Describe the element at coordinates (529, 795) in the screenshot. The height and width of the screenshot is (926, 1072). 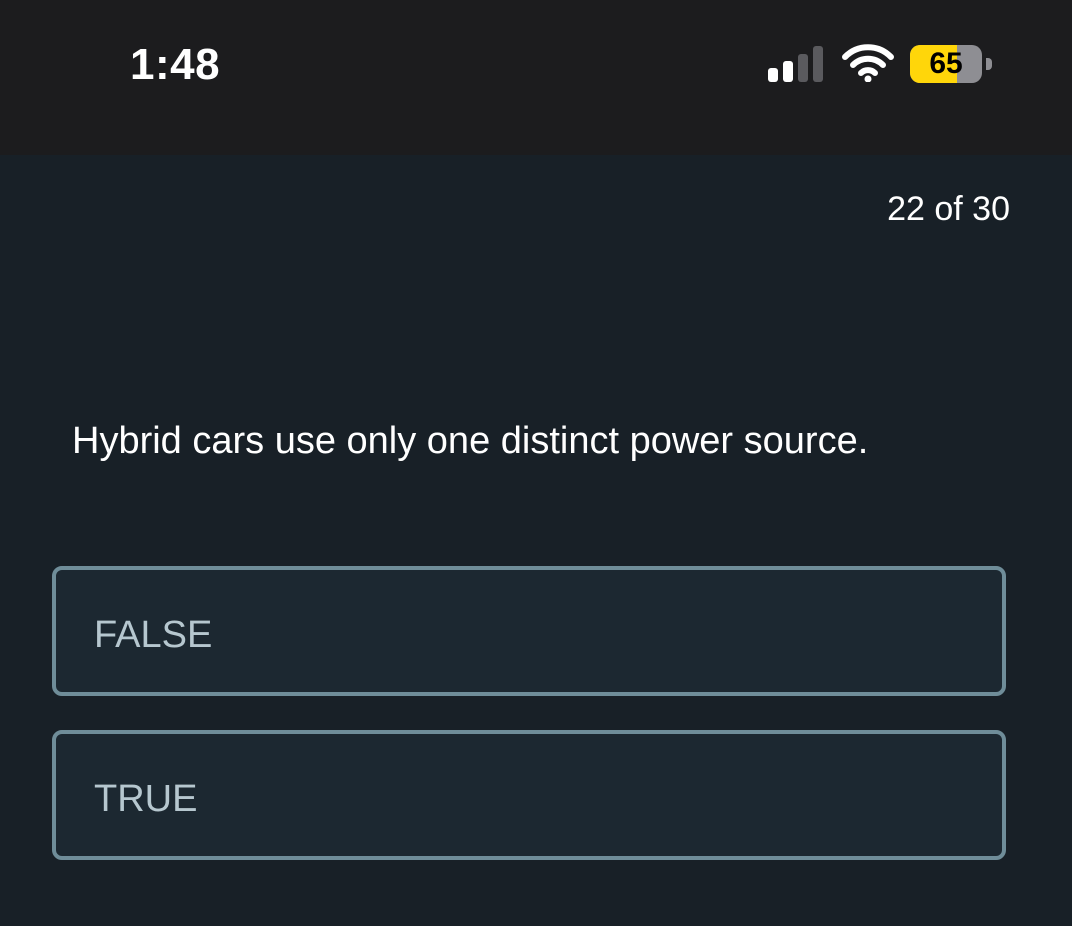
I see `answer-option-true: TRUE` at that location.